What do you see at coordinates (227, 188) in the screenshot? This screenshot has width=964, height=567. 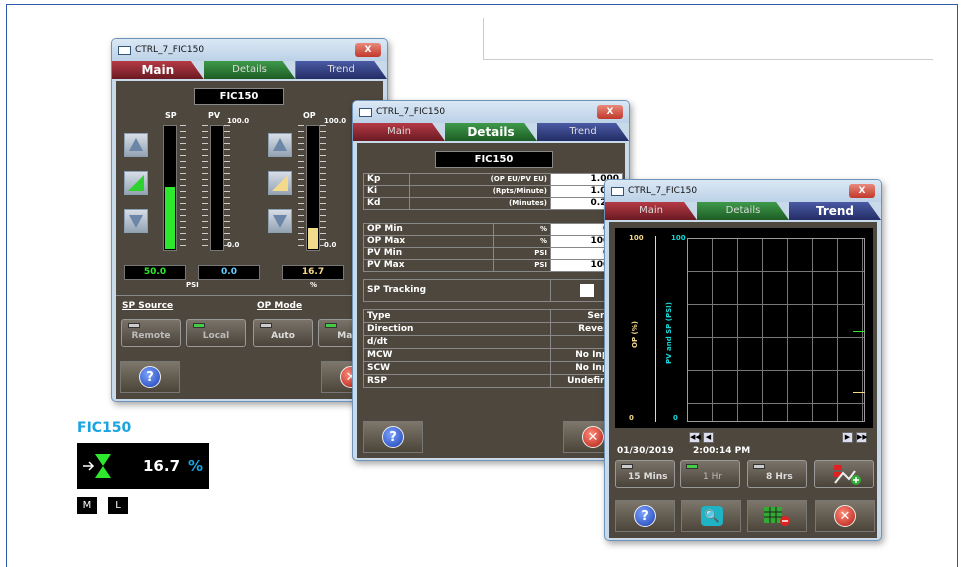 I see `pv-scale-right` at bounding box center [227, 188].